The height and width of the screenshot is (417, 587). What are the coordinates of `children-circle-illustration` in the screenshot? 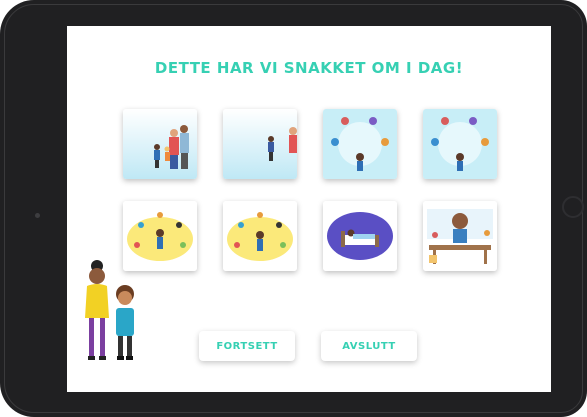 It's located at (360, 144).